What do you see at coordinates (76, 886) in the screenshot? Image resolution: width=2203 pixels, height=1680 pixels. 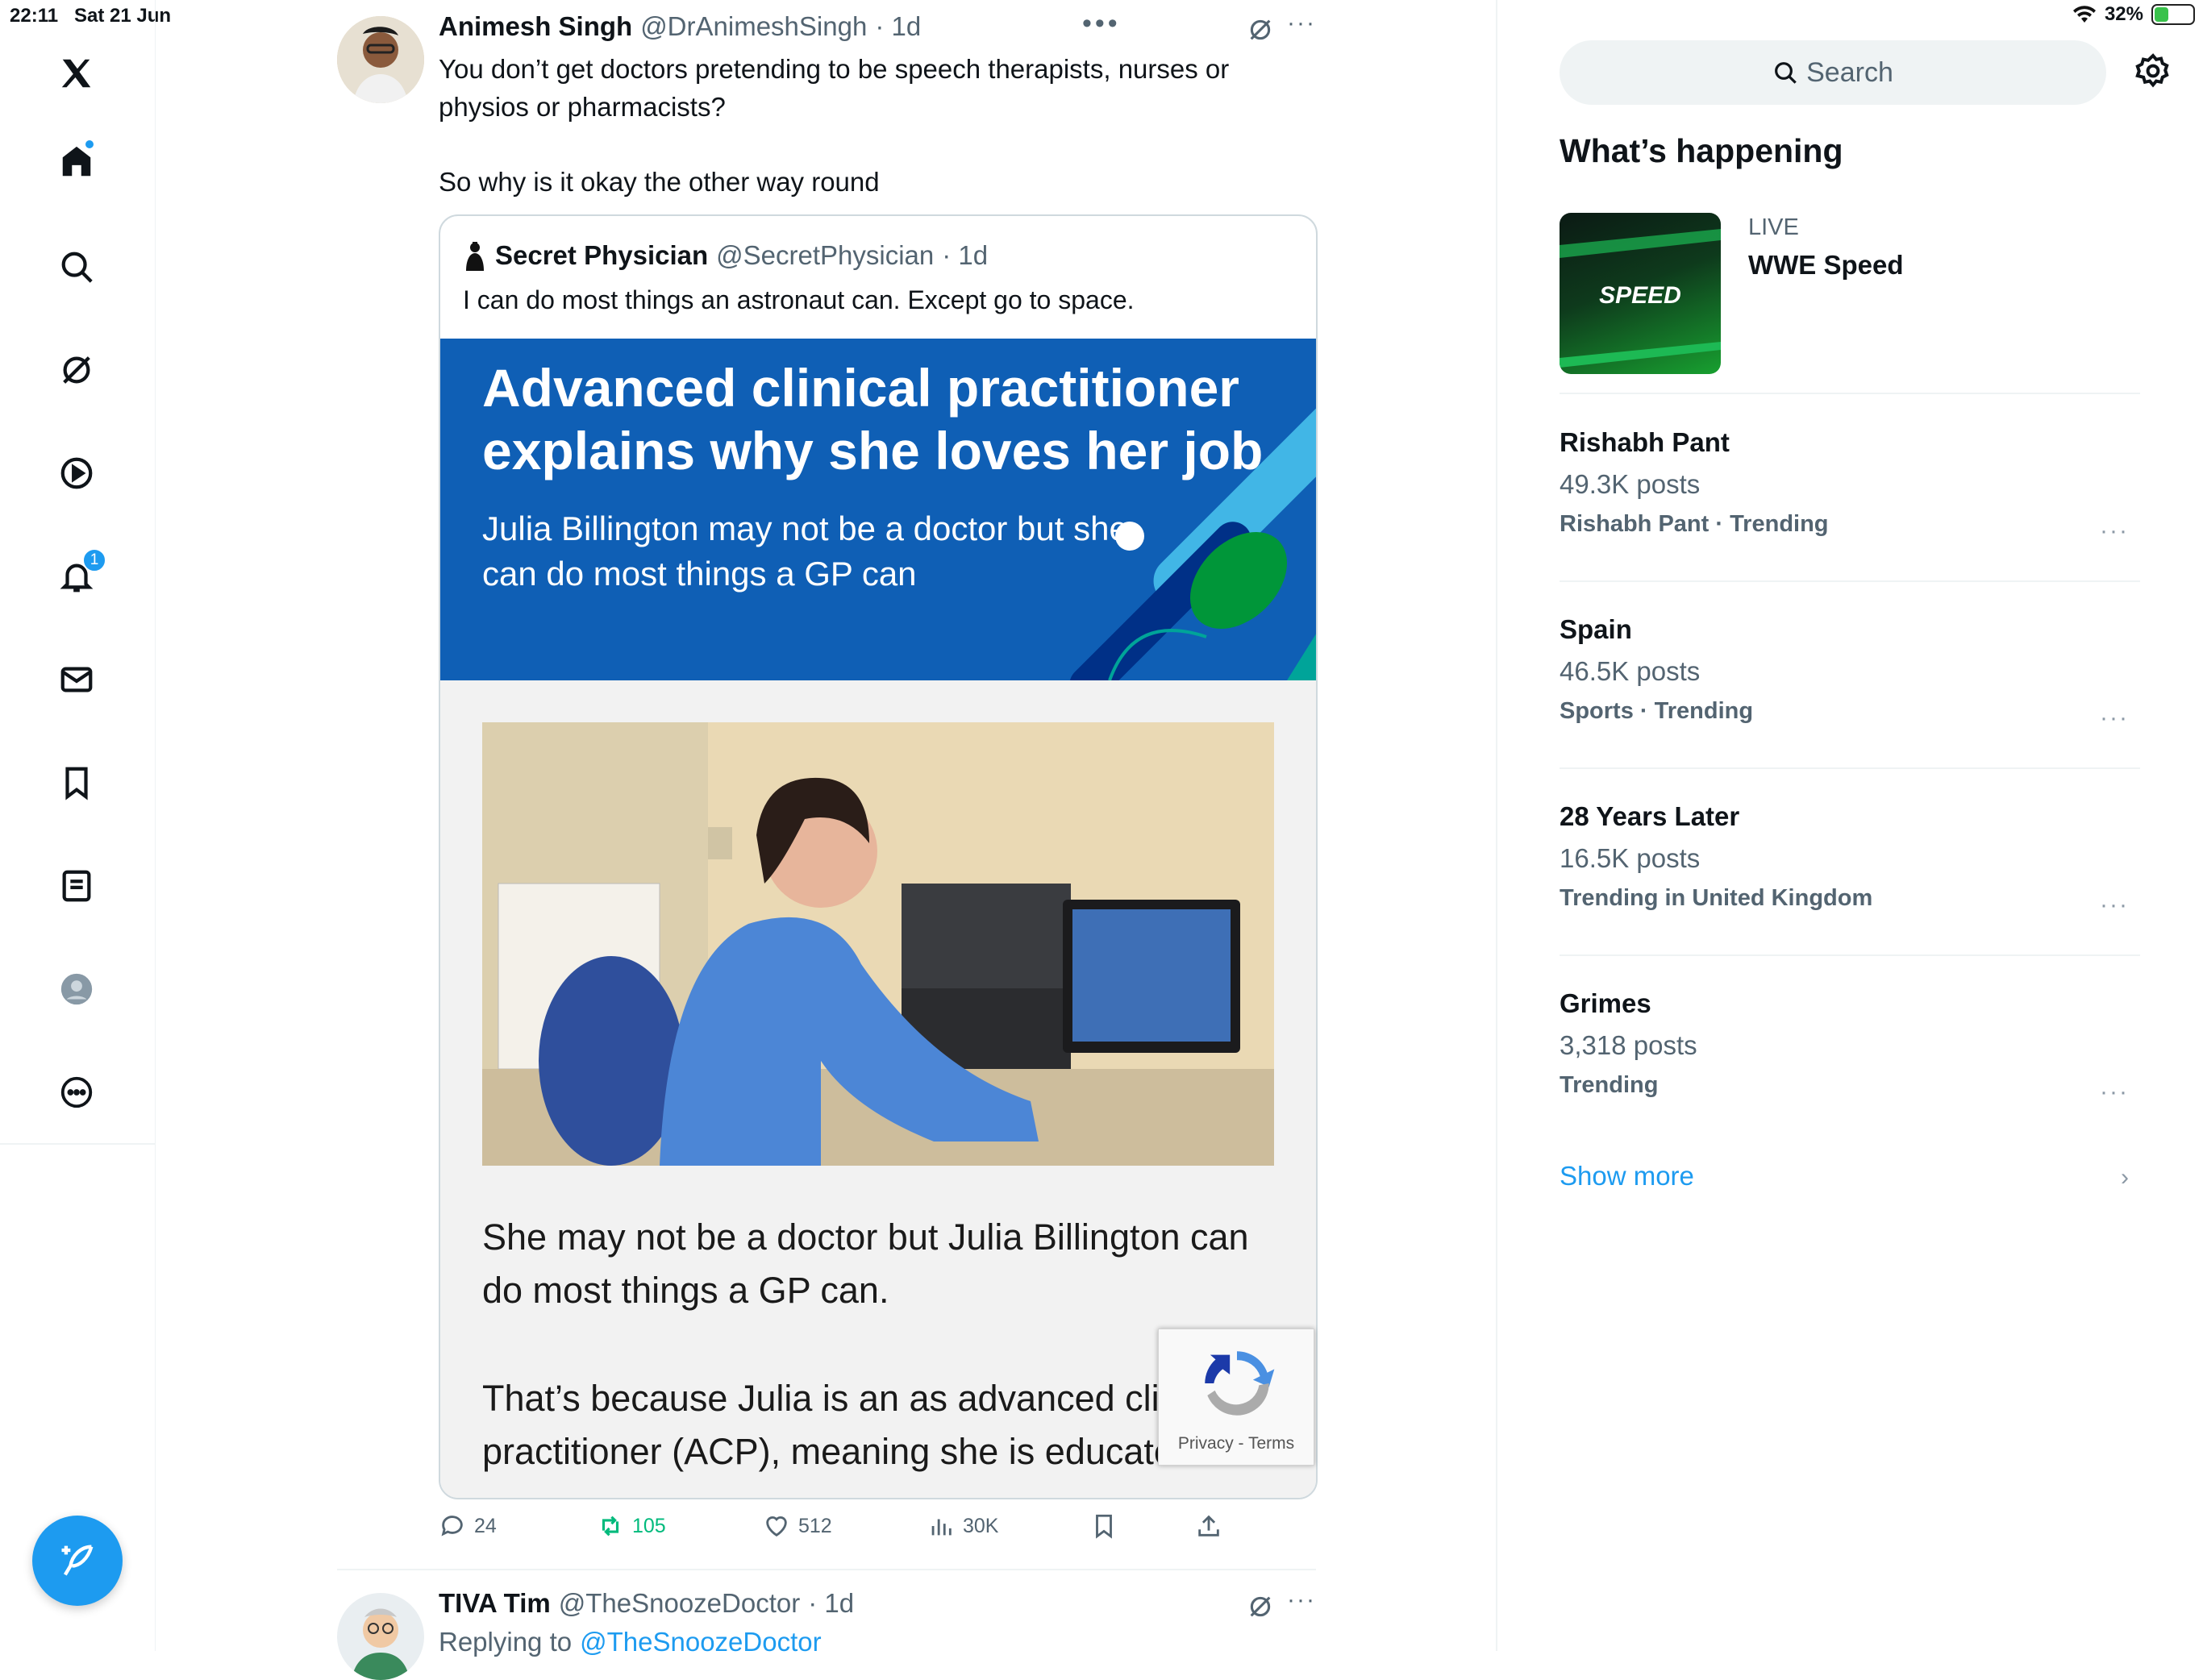 I see `lists-icon` at bounding box center [76, 886].